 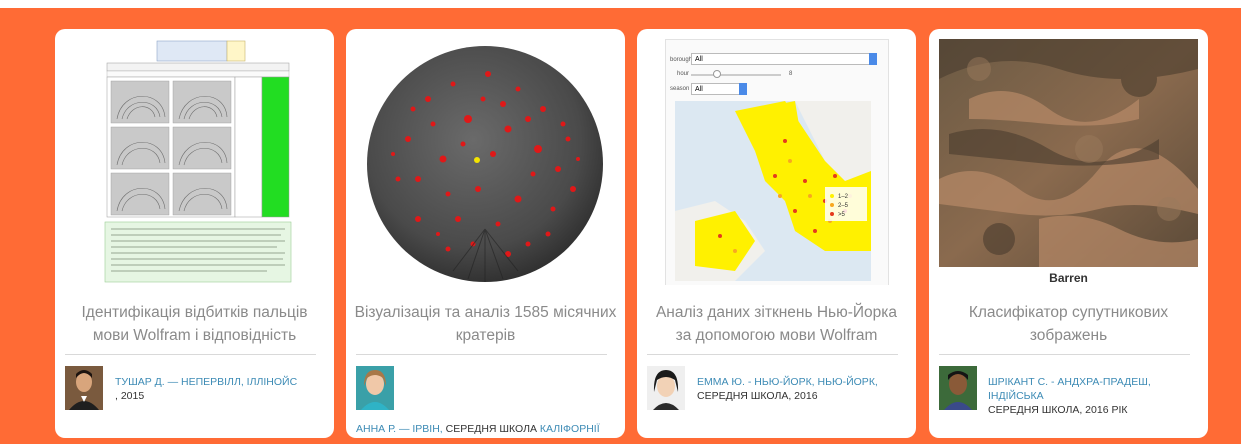 I want to click on project-title-line: за допомогою мови Wolfram, so click(x=777, y=335).